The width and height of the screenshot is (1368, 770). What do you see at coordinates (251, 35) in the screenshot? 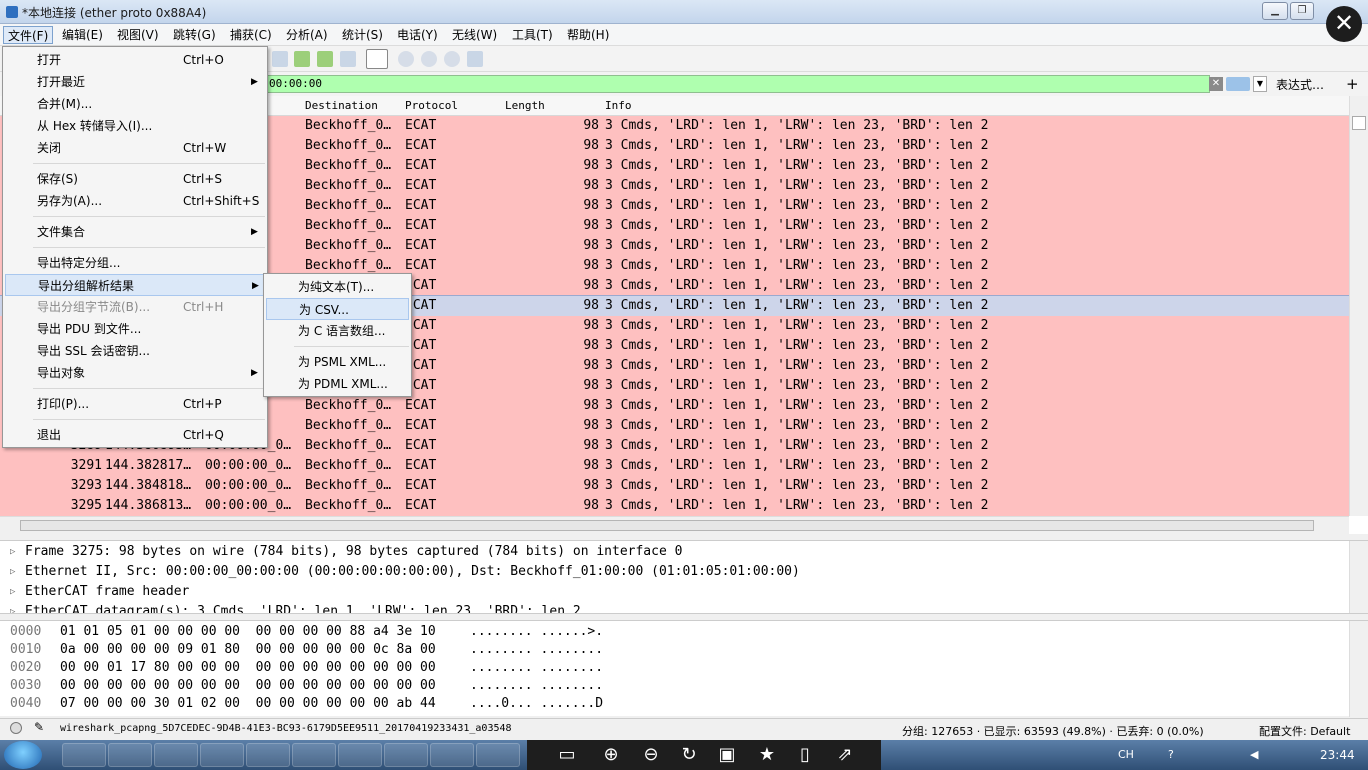
I see `menu-capture: 捕获(C)` at bounding box center [251, 35].